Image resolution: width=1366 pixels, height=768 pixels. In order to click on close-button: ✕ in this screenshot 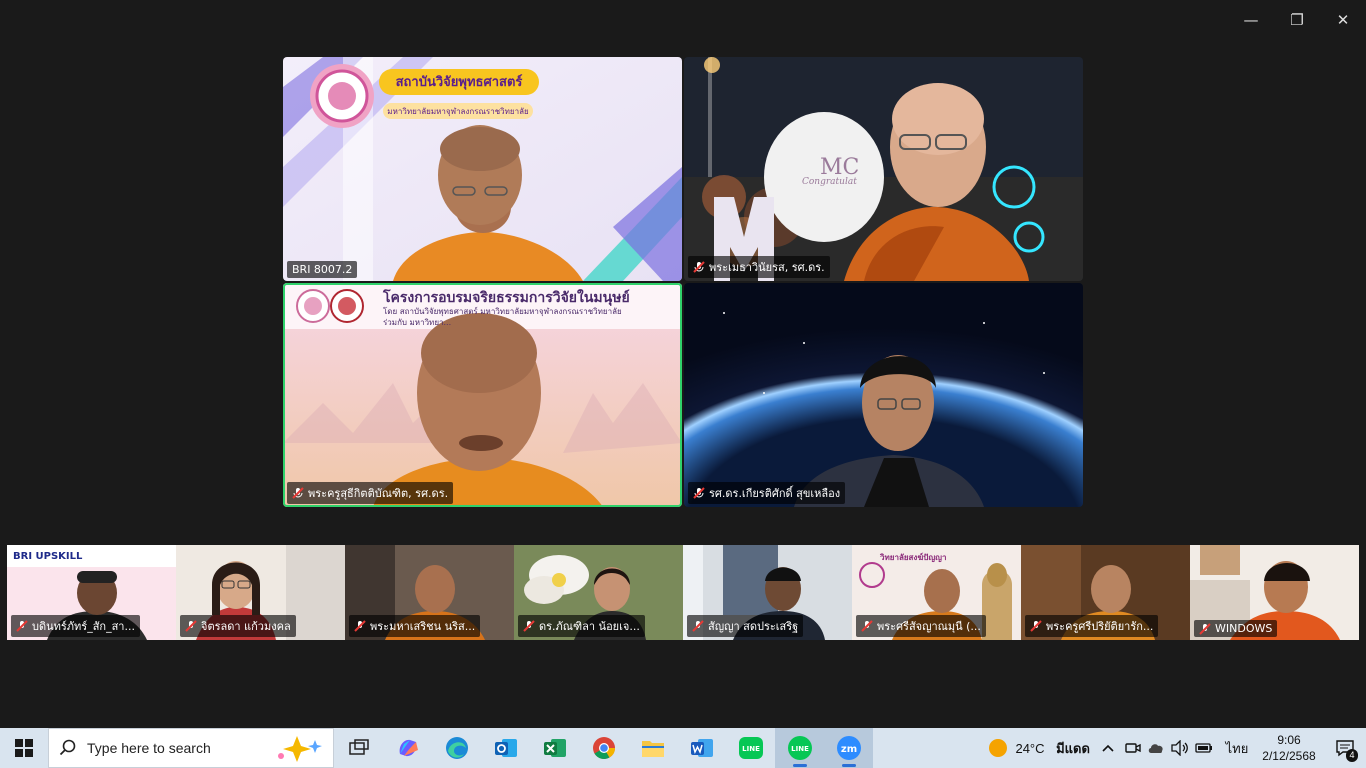, I will do `click(1343, 20)`.